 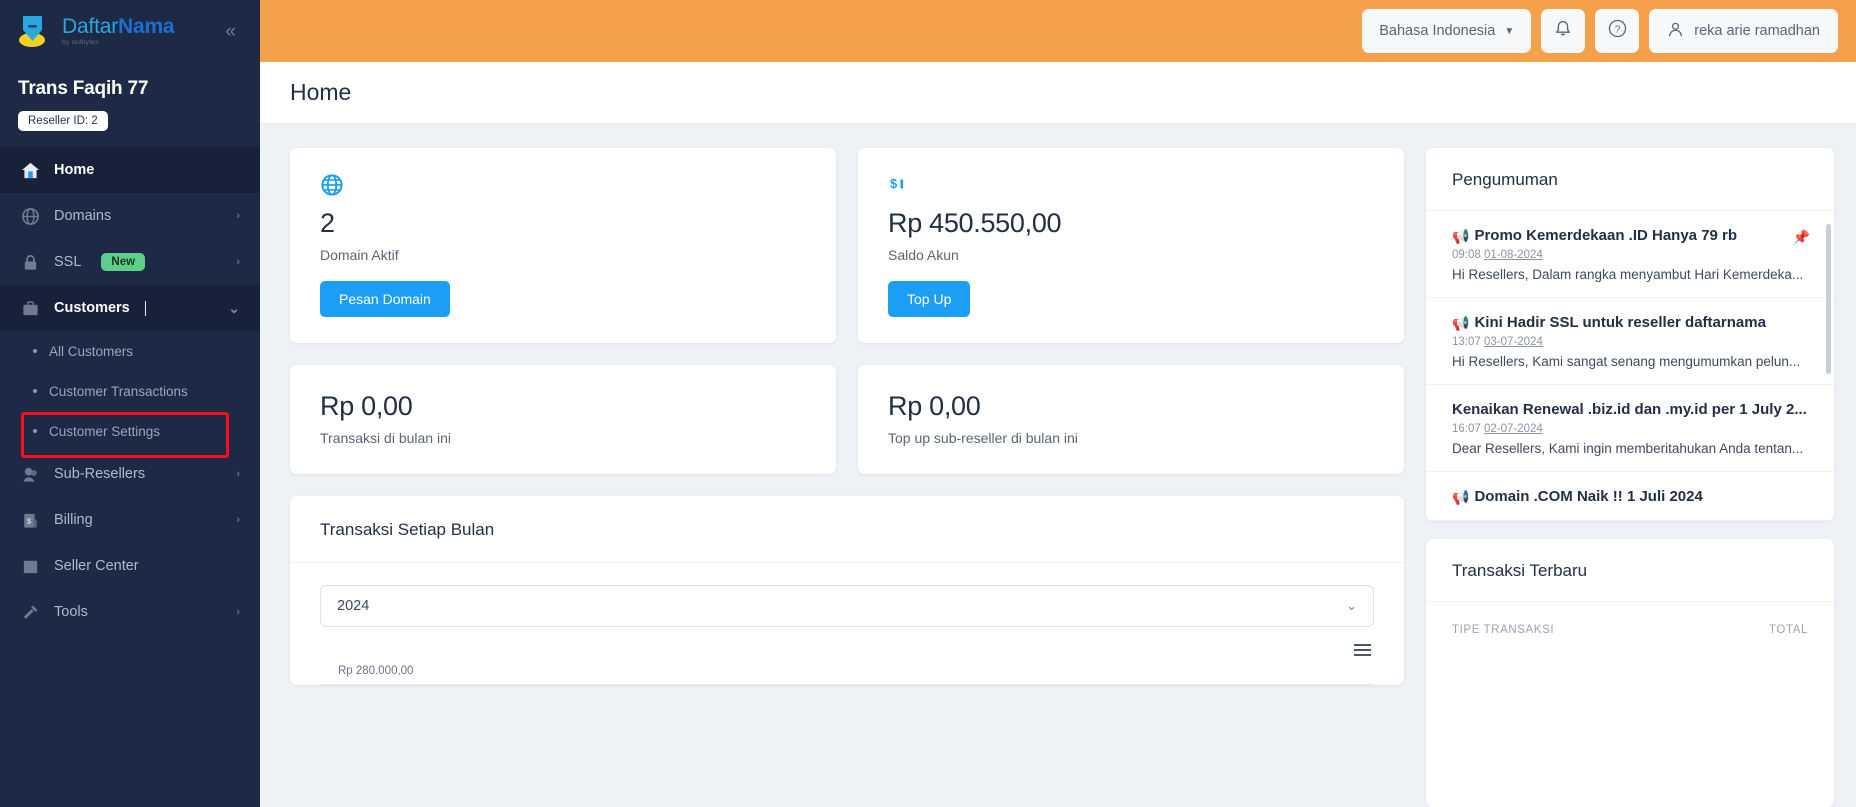 I want to click on daftarnama-logo-icon, so click(x=35, y=31).